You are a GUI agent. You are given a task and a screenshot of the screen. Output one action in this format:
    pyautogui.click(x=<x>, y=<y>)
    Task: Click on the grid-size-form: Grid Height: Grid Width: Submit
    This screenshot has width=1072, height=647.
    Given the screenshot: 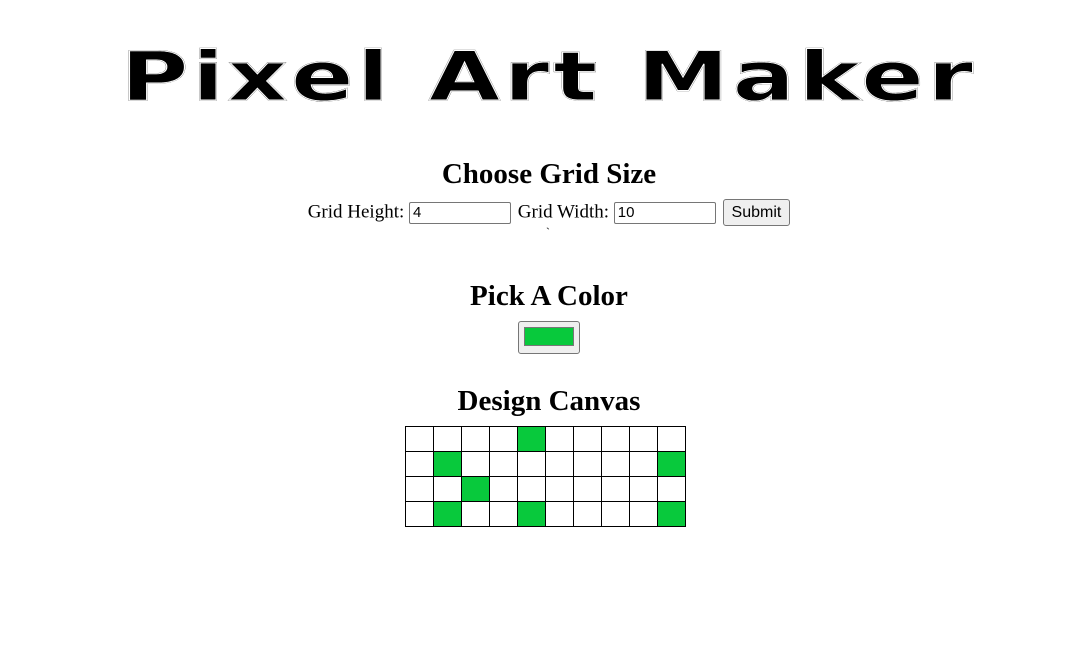 What is the action you would take?
    pyautogui.click(x=536, y=212)
    